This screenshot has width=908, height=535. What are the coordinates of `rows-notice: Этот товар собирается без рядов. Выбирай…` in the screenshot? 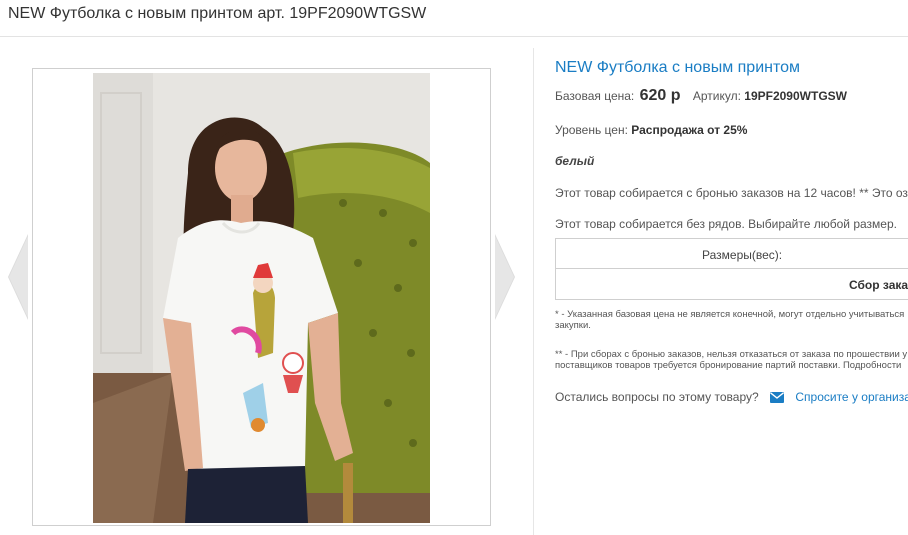 It's located at (726, 224).